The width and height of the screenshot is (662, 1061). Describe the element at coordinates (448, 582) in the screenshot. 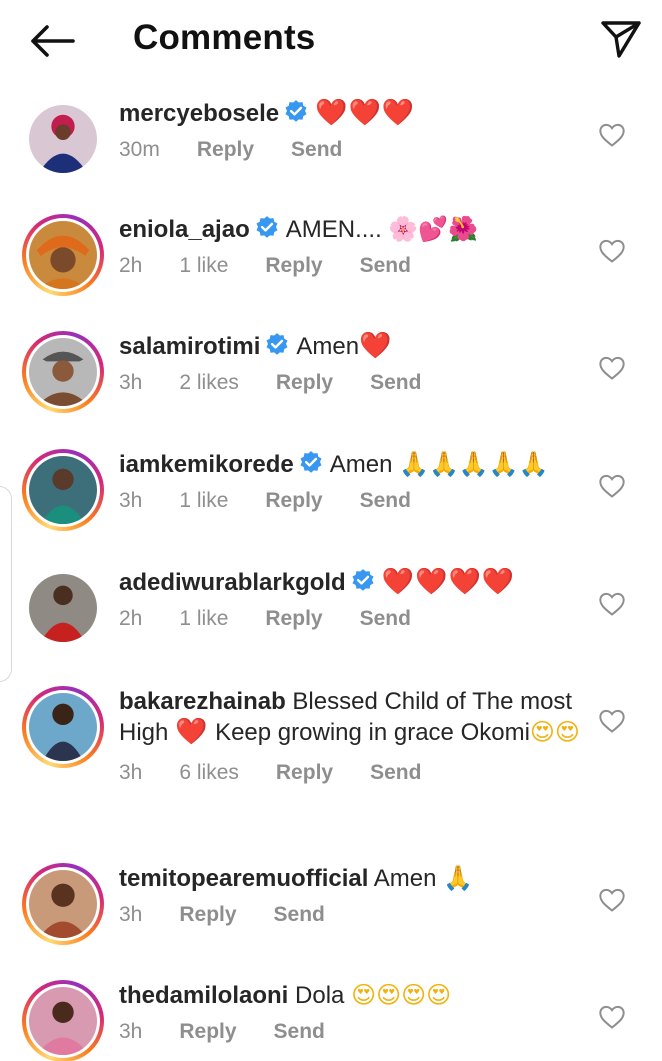

I see `comment-emoji: ❤️❤️❤️❤️` at that location.